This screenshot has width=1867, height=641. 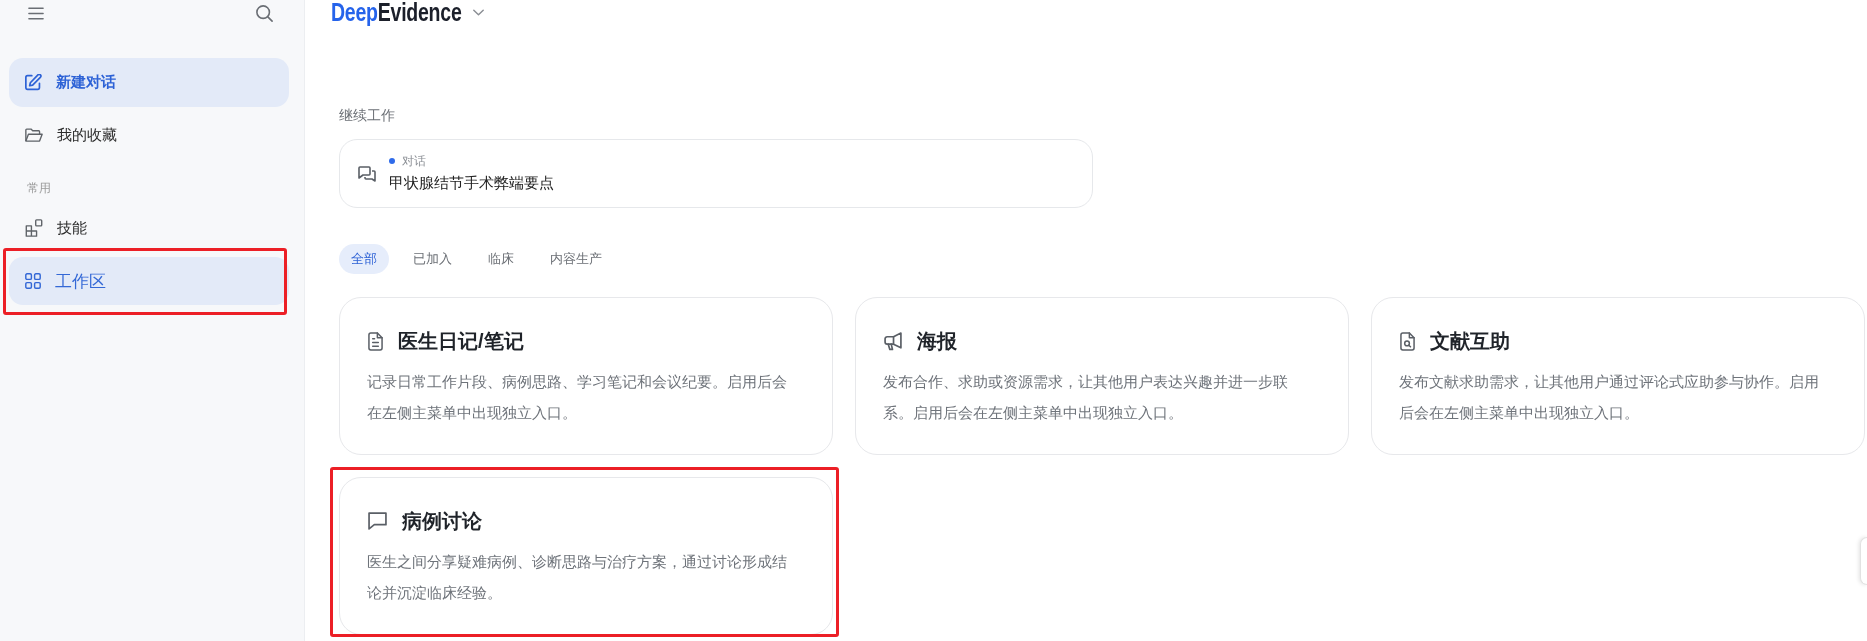 What do you see at coordinates (1470, 341) in the screenshot?
I see `card-title: 文献互助` at bounding box center [1470, 341].